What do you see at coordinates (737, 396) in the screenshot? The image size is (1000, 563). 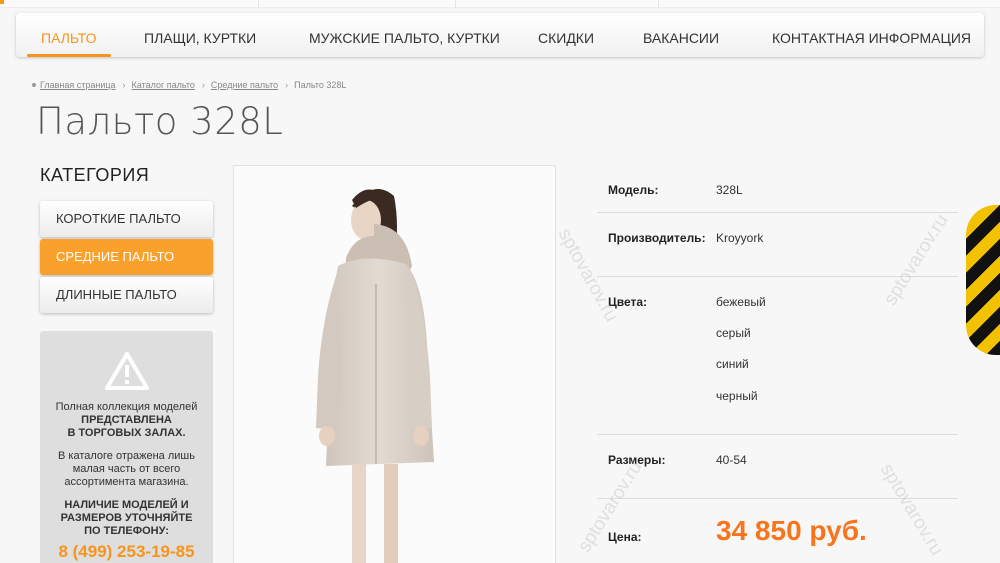 I see `color-option: черный` at bounding box center [737, 396].